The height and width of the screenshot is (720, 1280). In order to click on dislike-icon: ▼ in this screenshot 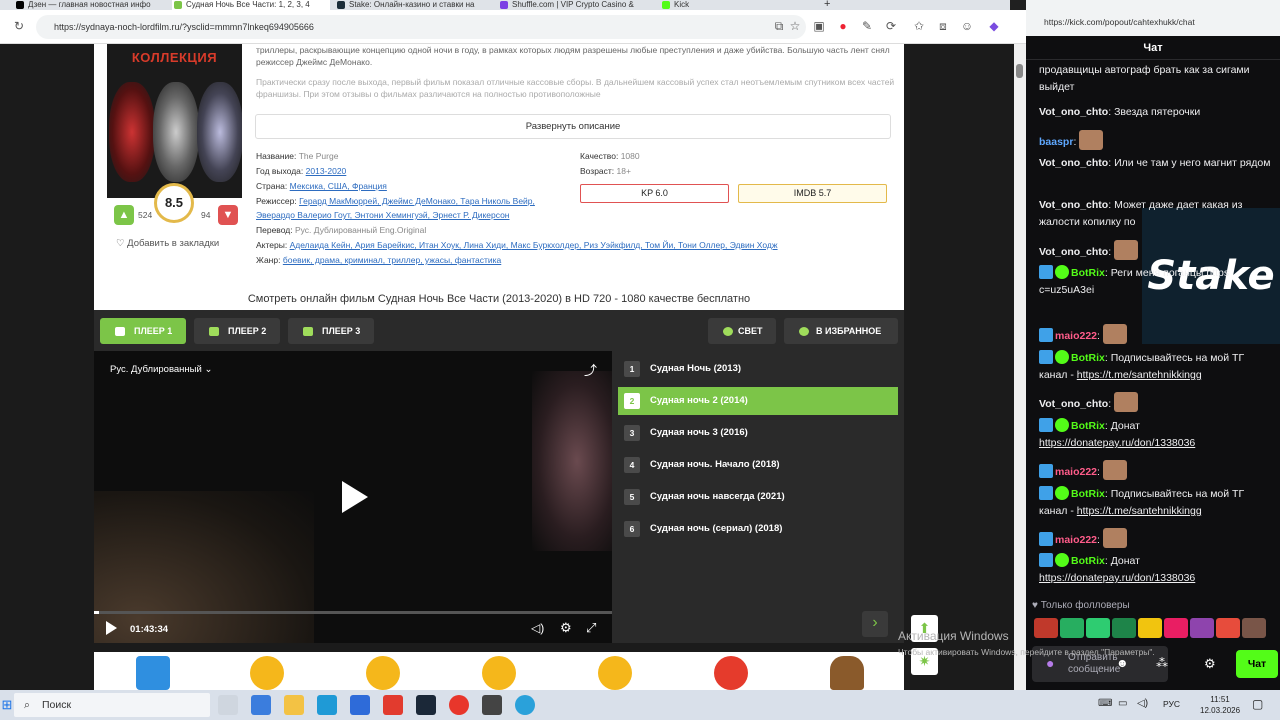, I will do `click(228, 215)`.